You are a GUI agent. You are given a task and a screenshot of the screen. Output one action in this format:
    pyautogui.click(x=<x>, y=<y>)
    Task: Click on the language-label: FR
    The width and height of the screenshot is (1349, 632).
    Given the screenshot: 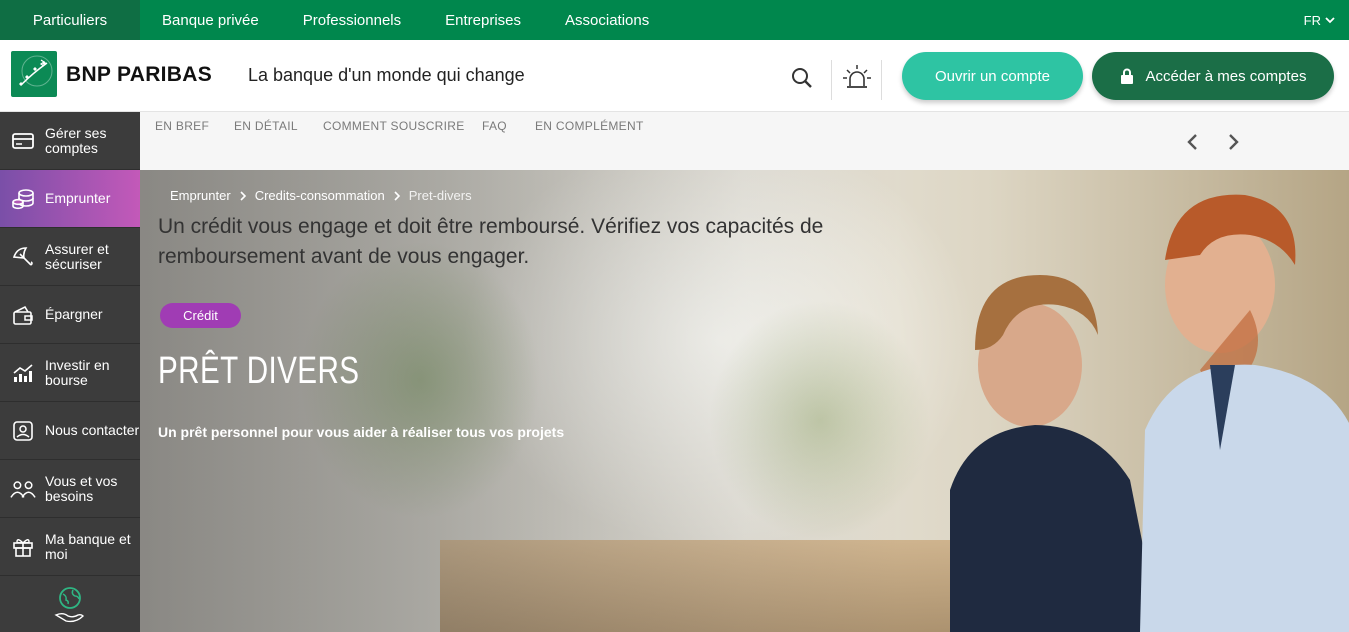 What is the action you would take?
    pyautogui.click(x=1312, y=20)
    